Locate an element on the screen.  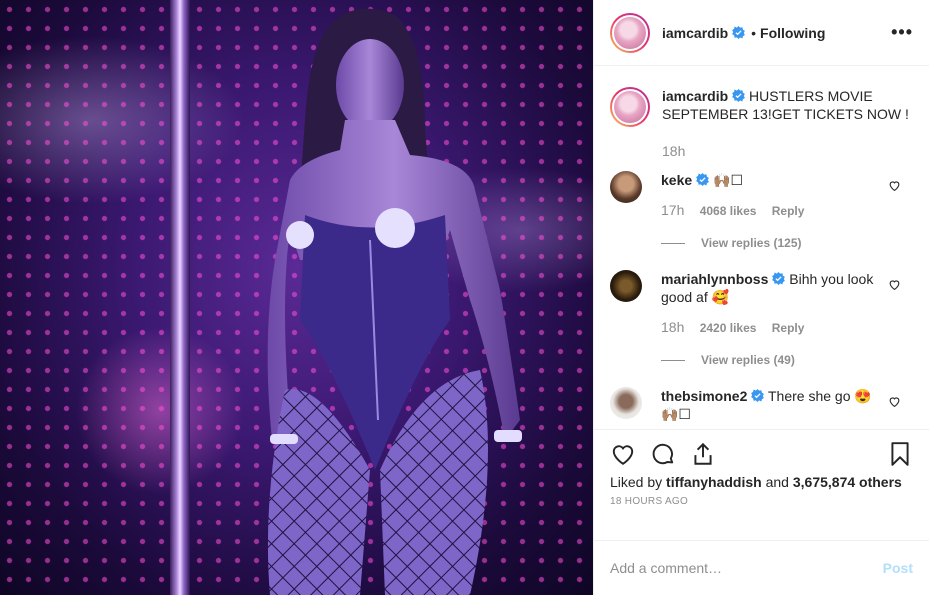
more-options-icon: ••• is located at coordinates (902, 32).